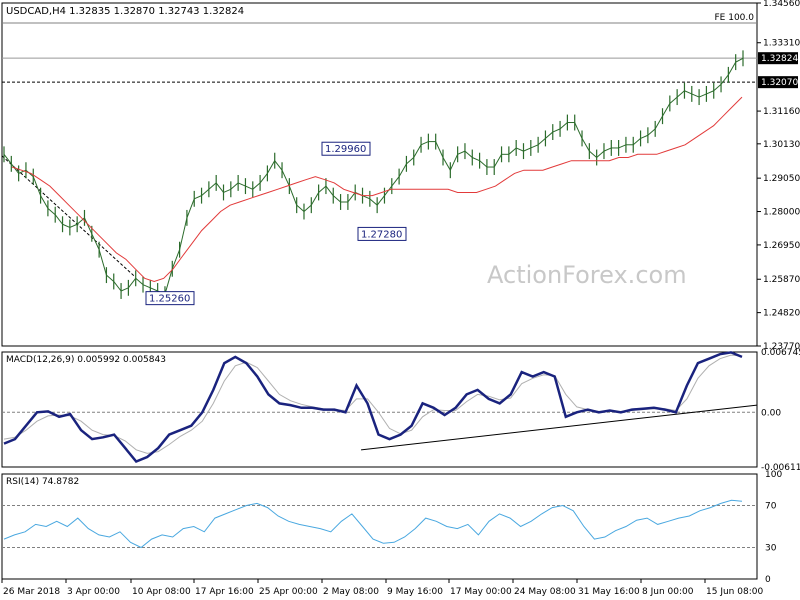 Image resolution: width=800 pixels, height=600 pixels. What do you see at coordinates (768, 580) in the screenshot?
I see `rsi-tick-label: 0` at bounding box center [768, 580].